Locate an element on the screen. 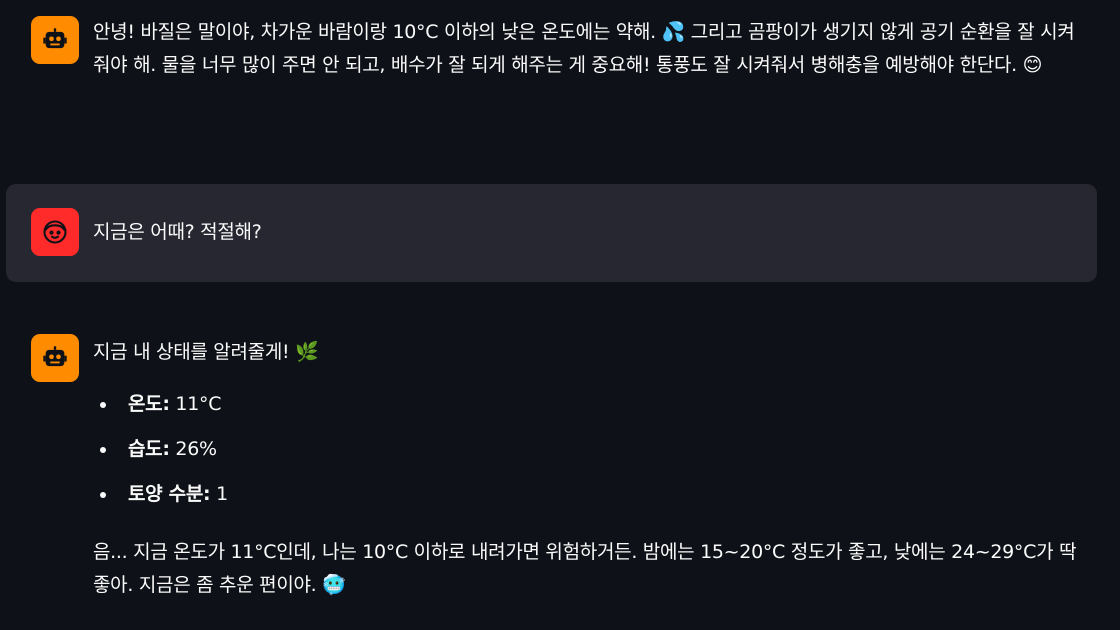 This screenshot has width=1120, height=630. stat-label: 온도: is located at coordinates (149, 404).